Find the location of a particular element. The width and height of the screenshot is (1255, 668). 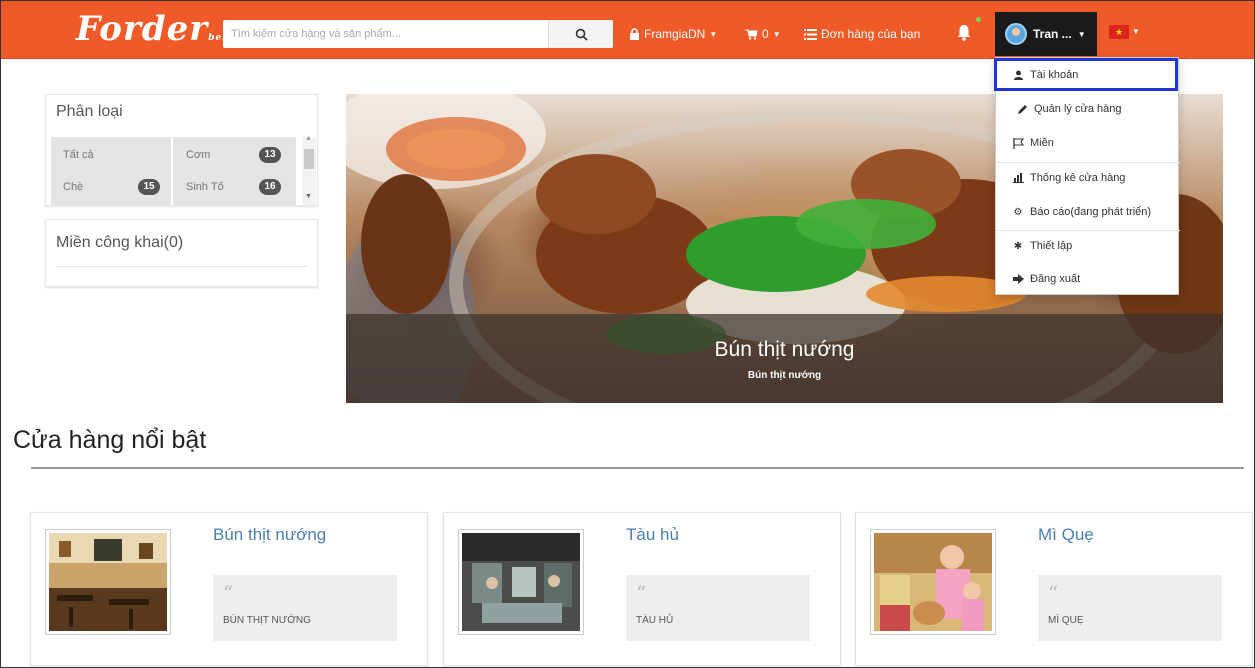

store-quote-text: TÀU HỦ is located at coordinates (655, 620).